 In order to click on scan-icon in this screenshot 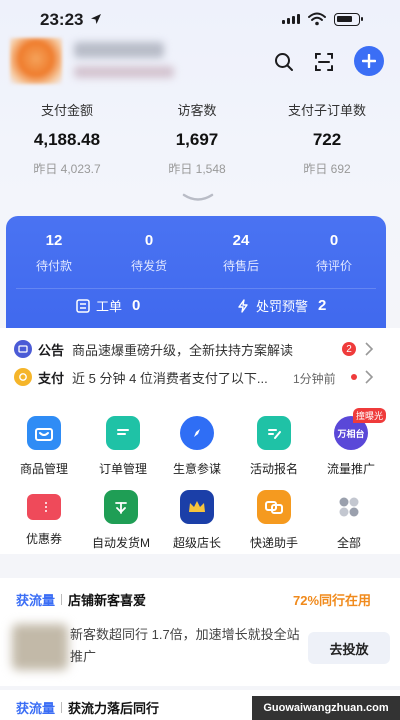, I will do `click(324, 62)`.